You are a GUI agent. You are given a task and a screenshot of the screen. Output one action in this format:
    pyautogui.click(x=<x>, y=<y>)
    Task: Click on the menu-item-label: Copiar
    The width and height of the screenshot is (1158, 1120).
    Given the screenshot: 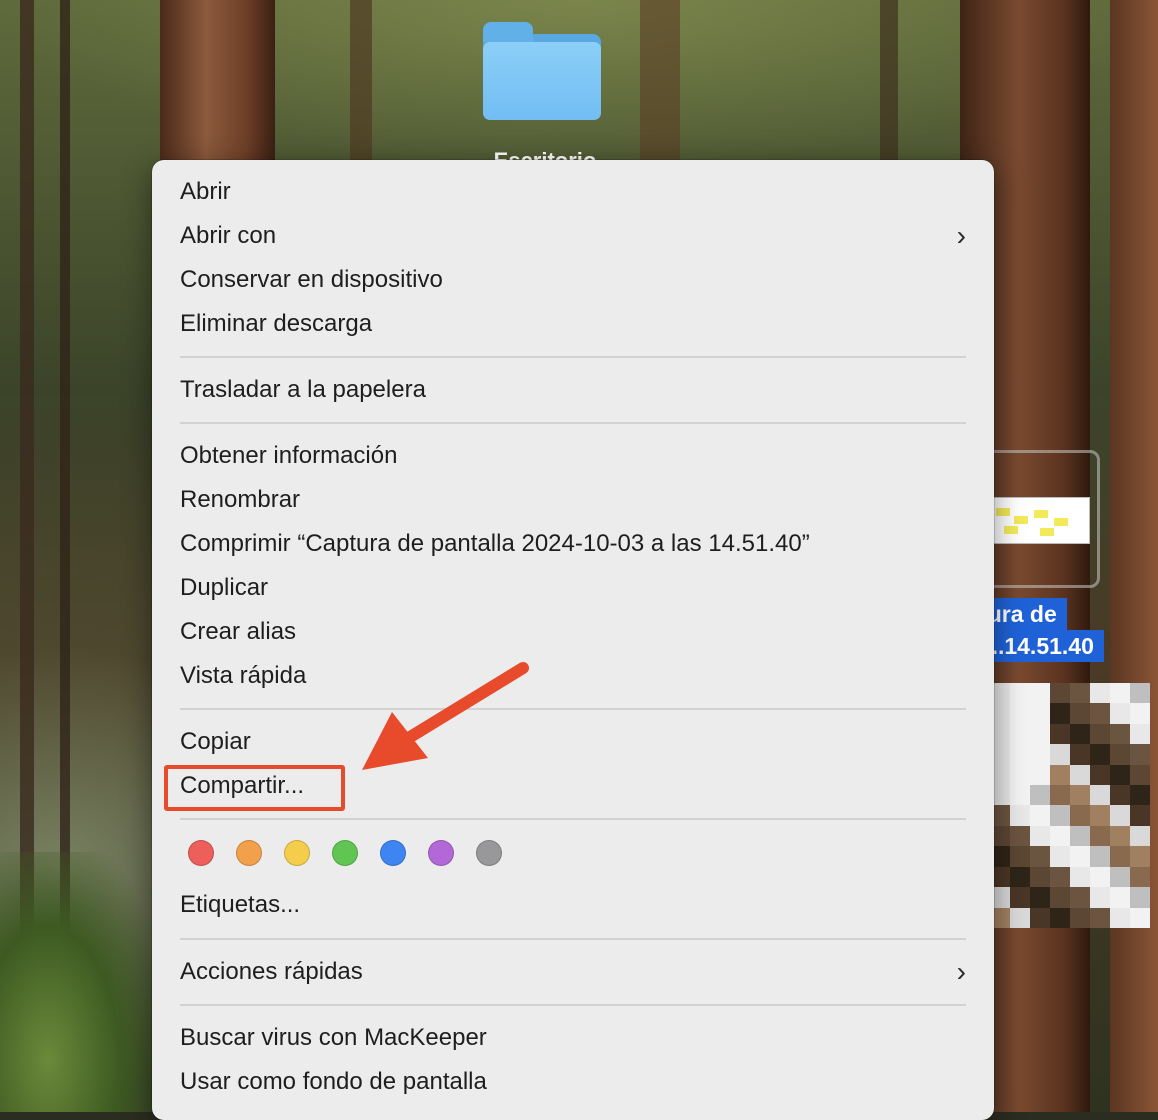 What is the action you would take?
    pyautogui.click(x=215, y=741)
    